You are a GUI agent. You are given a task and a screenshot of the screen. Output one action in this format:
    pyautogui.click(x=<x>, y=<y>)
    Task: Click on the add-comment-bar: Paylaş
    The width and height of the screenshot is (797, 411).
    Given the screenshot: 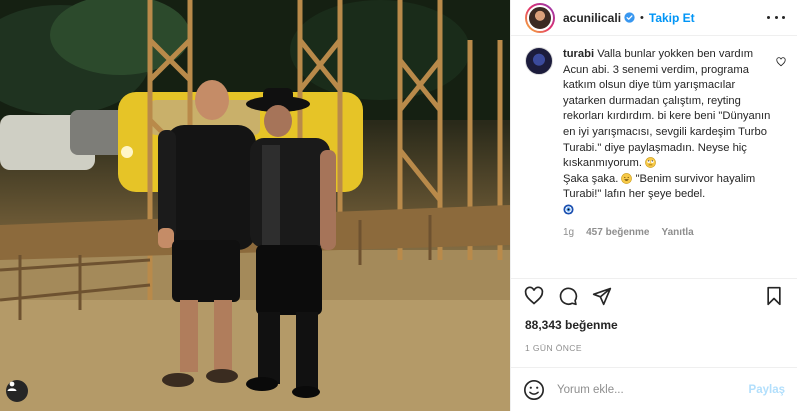 What is the action you would take?
    pyautogui.click(x=654, y=389)
    